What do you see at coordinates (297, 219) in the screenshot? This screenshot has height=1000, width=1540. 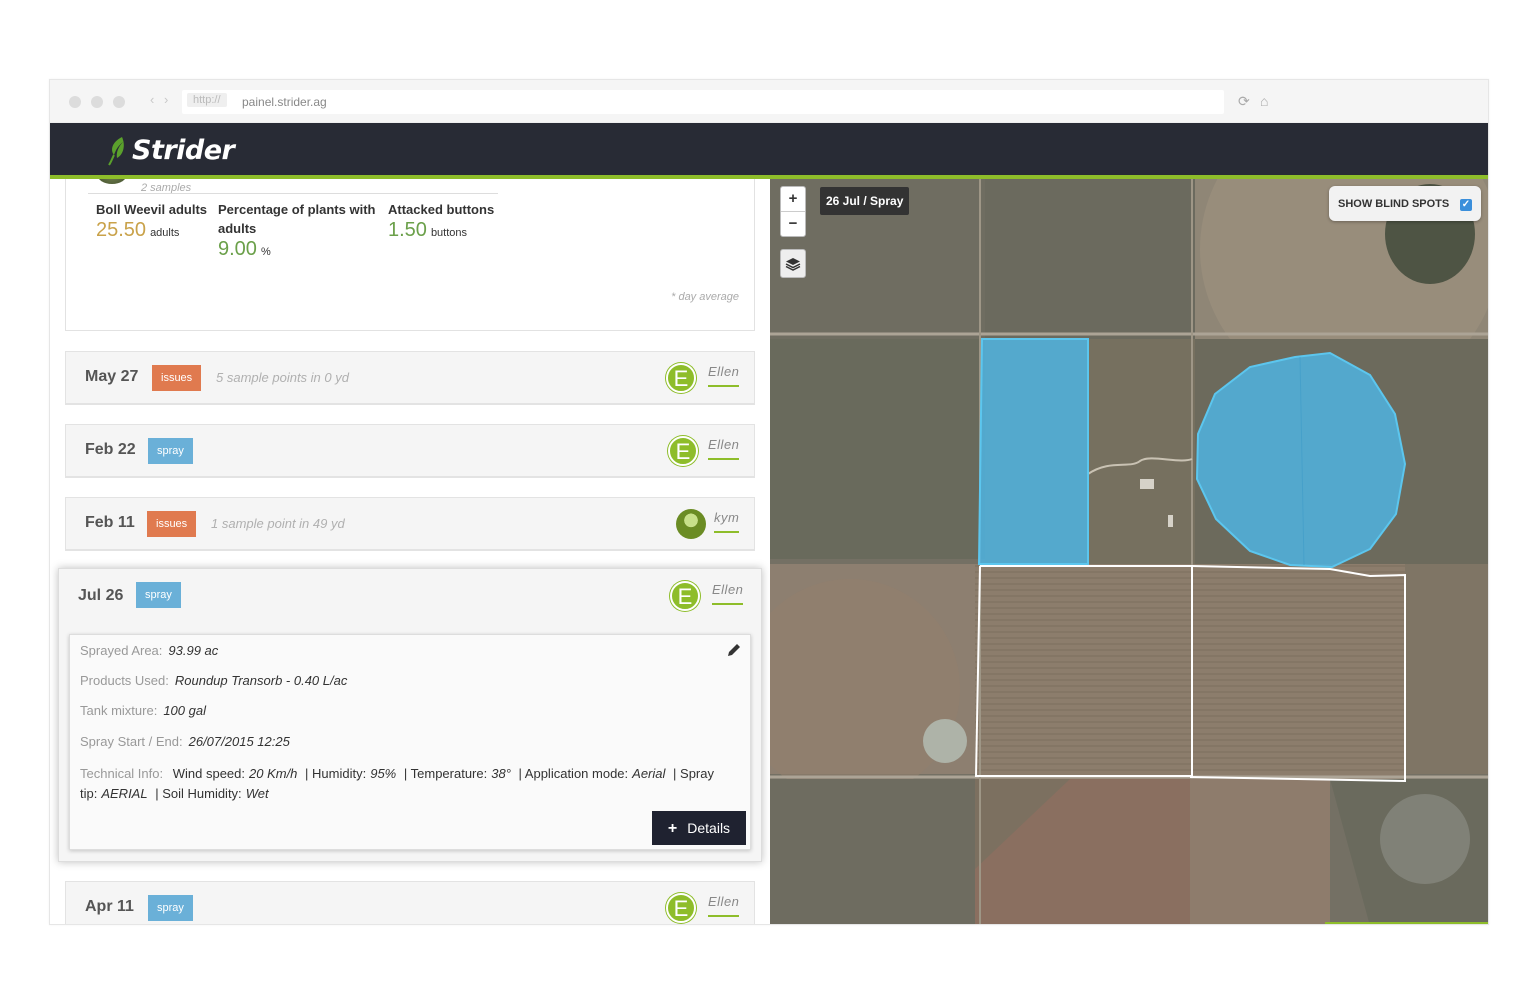 I see `metric-label: Percentage of plants with adults` at bounding box center [297, 219].